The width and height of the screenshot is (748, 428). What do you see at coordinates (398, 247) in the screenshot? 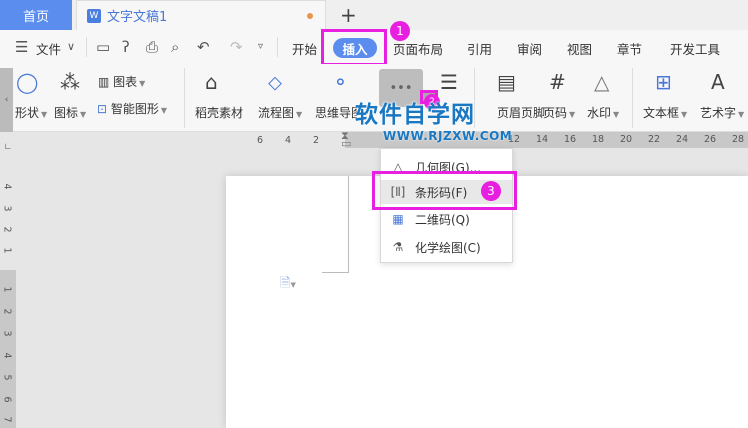
I see `flask-icon: ⚗` at bounding box center [398, 247].